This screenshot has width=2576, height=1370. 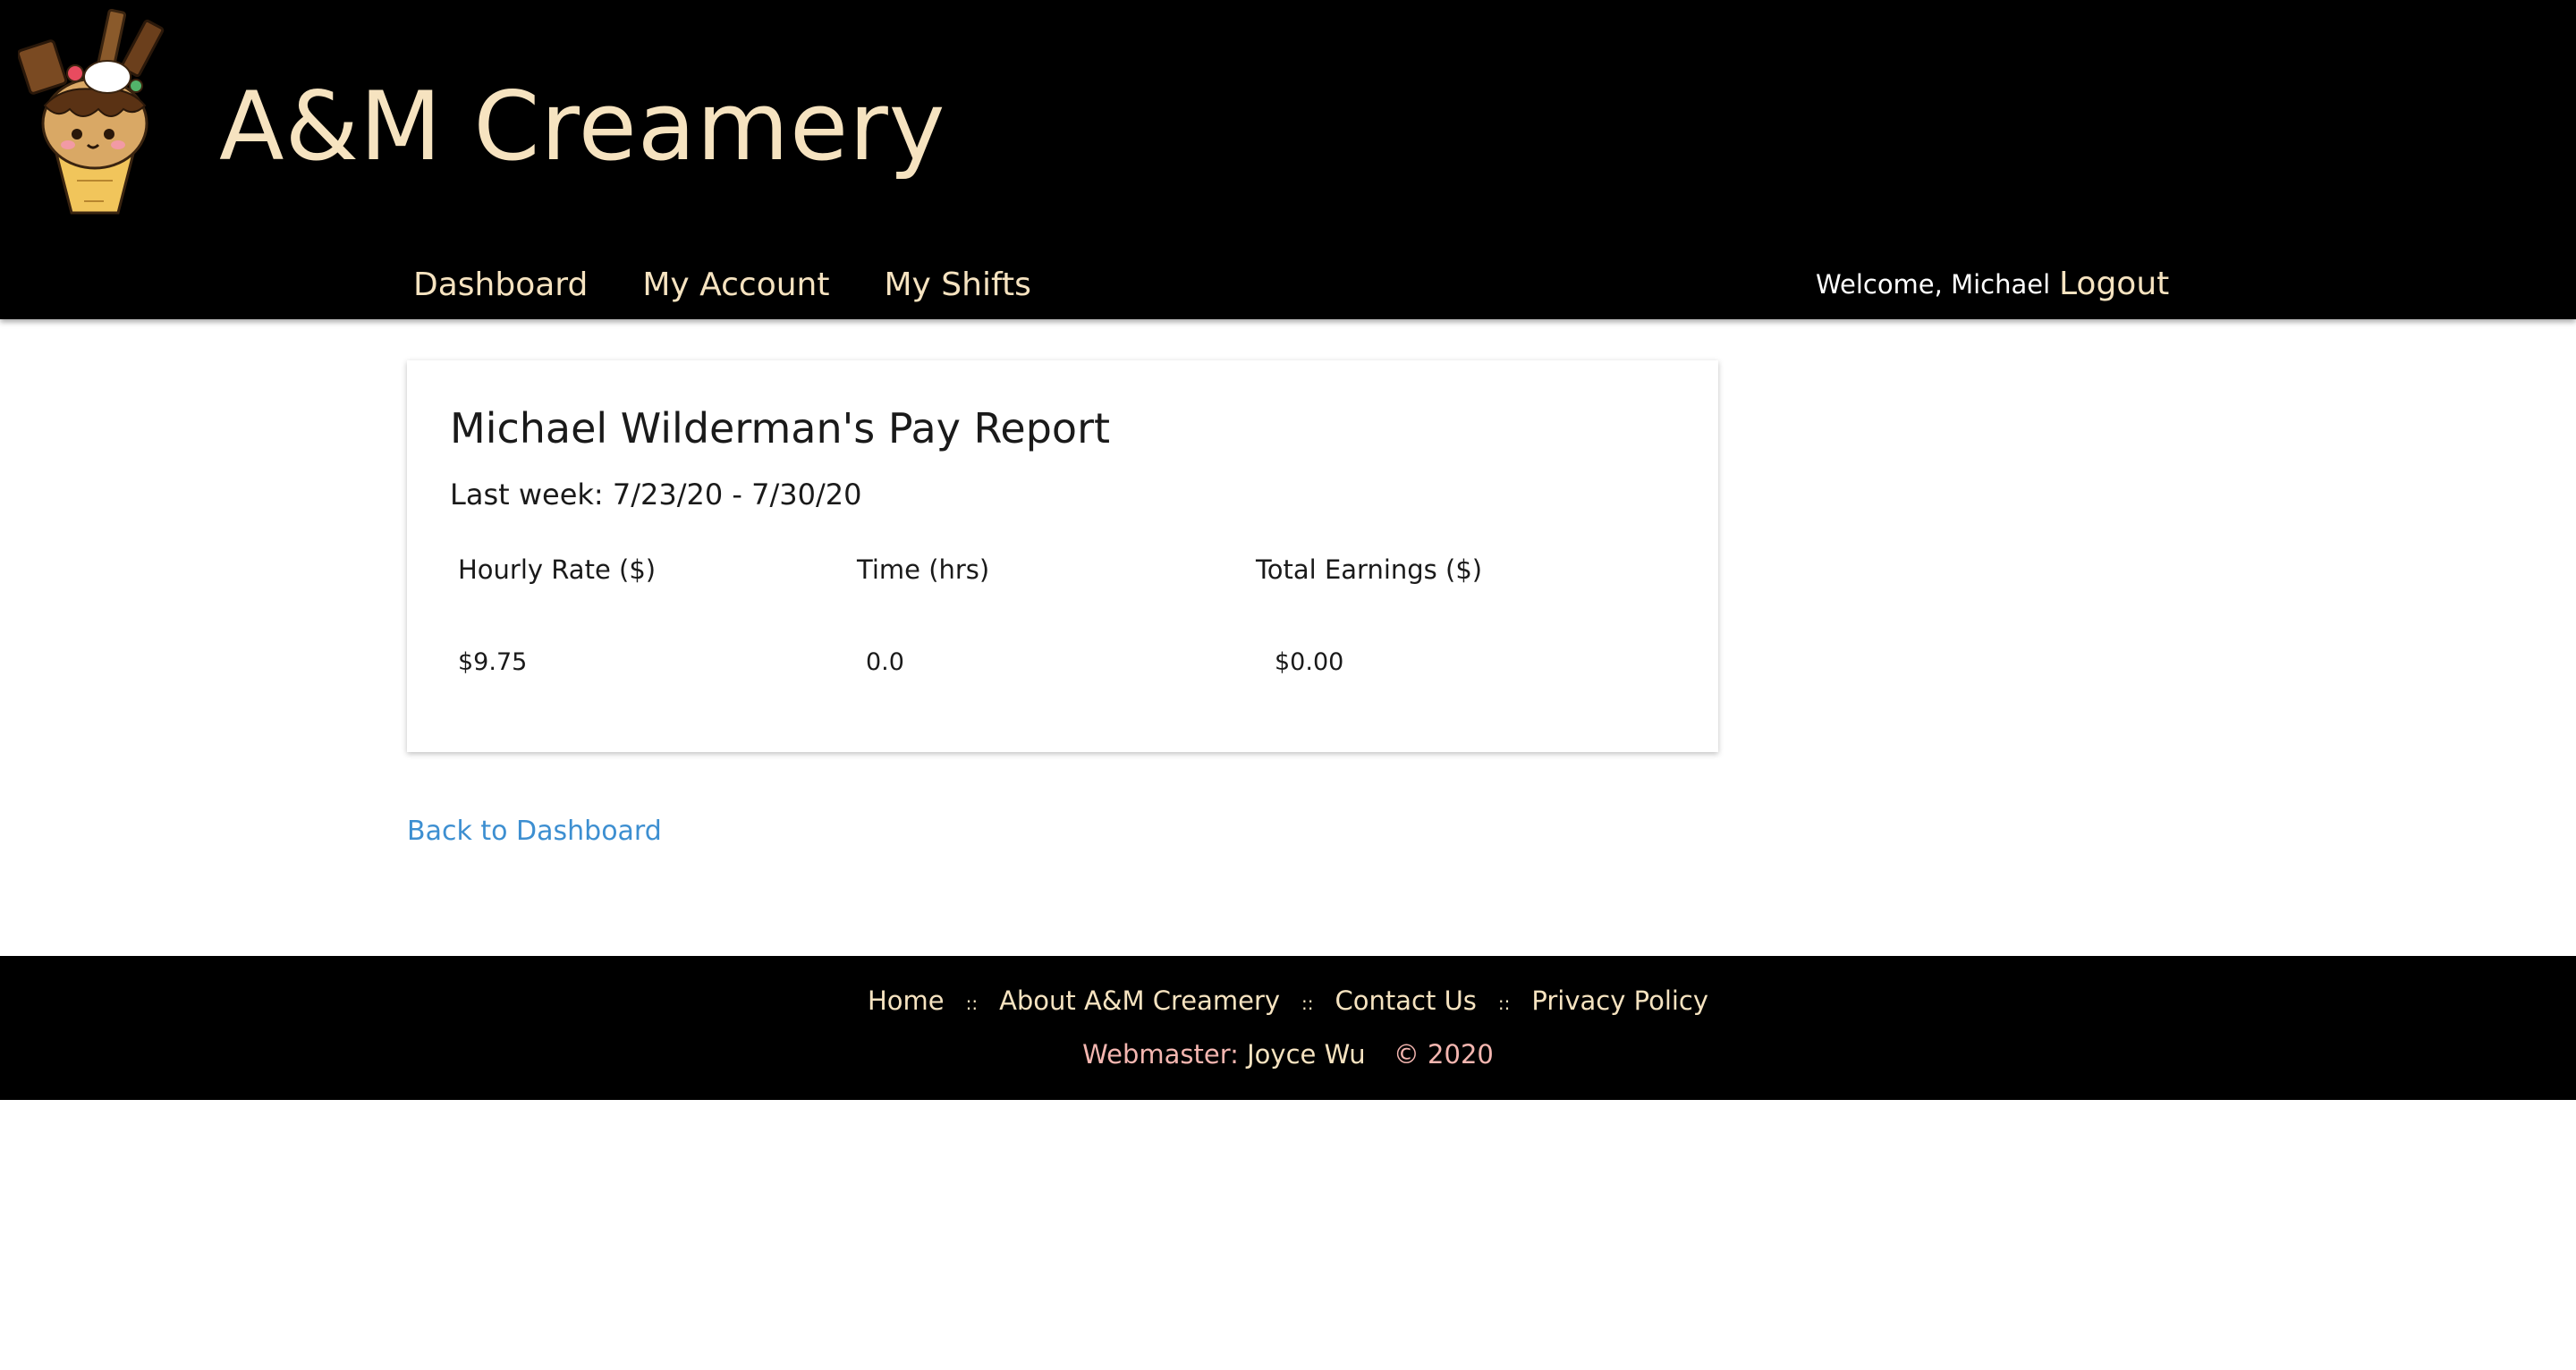 I want to click on copyright-text: © 2020, so click(x=1443, y=1054).